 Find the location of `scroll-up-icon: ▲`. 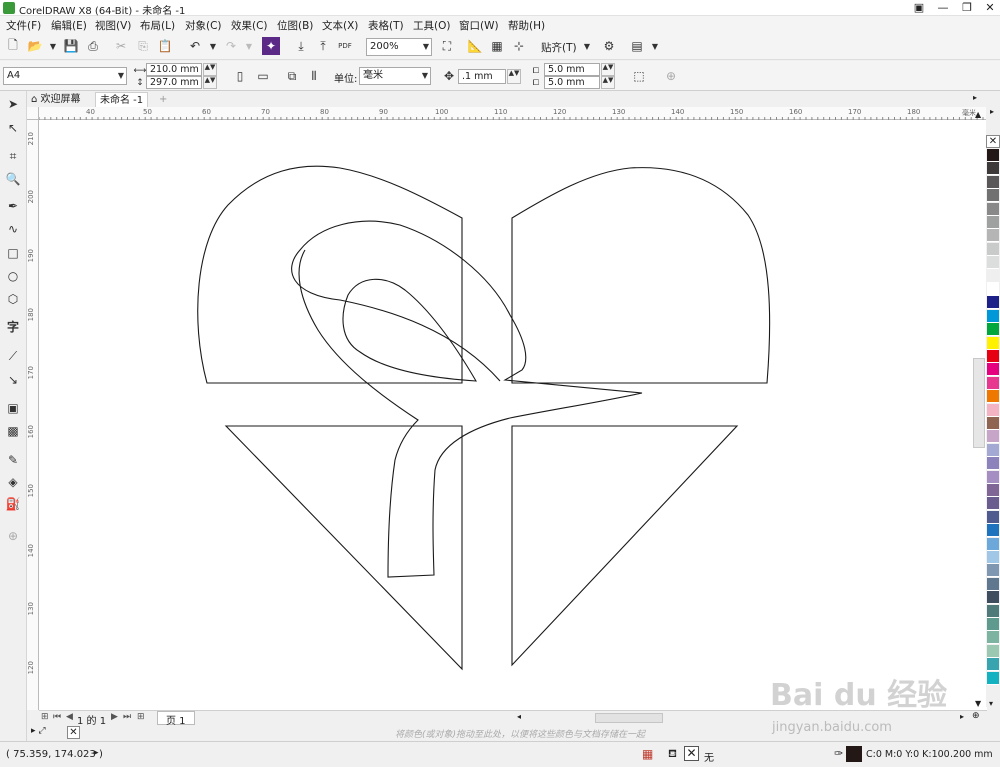

scroll-up-icon: ▲ is located at coordinates (978, 114).